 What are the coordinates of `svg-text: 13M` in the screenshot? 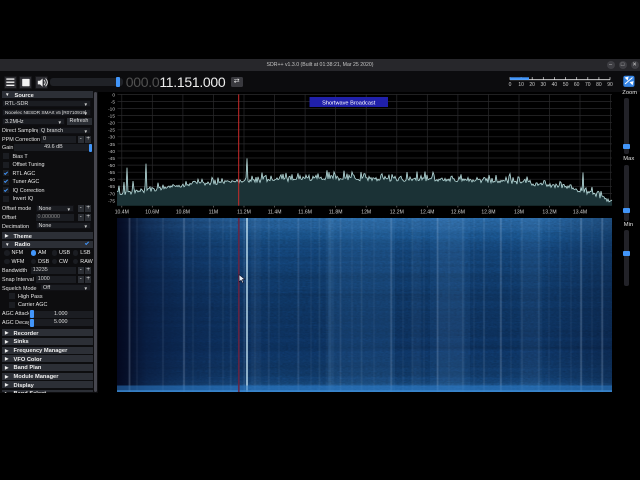 It's located at (519, 213).